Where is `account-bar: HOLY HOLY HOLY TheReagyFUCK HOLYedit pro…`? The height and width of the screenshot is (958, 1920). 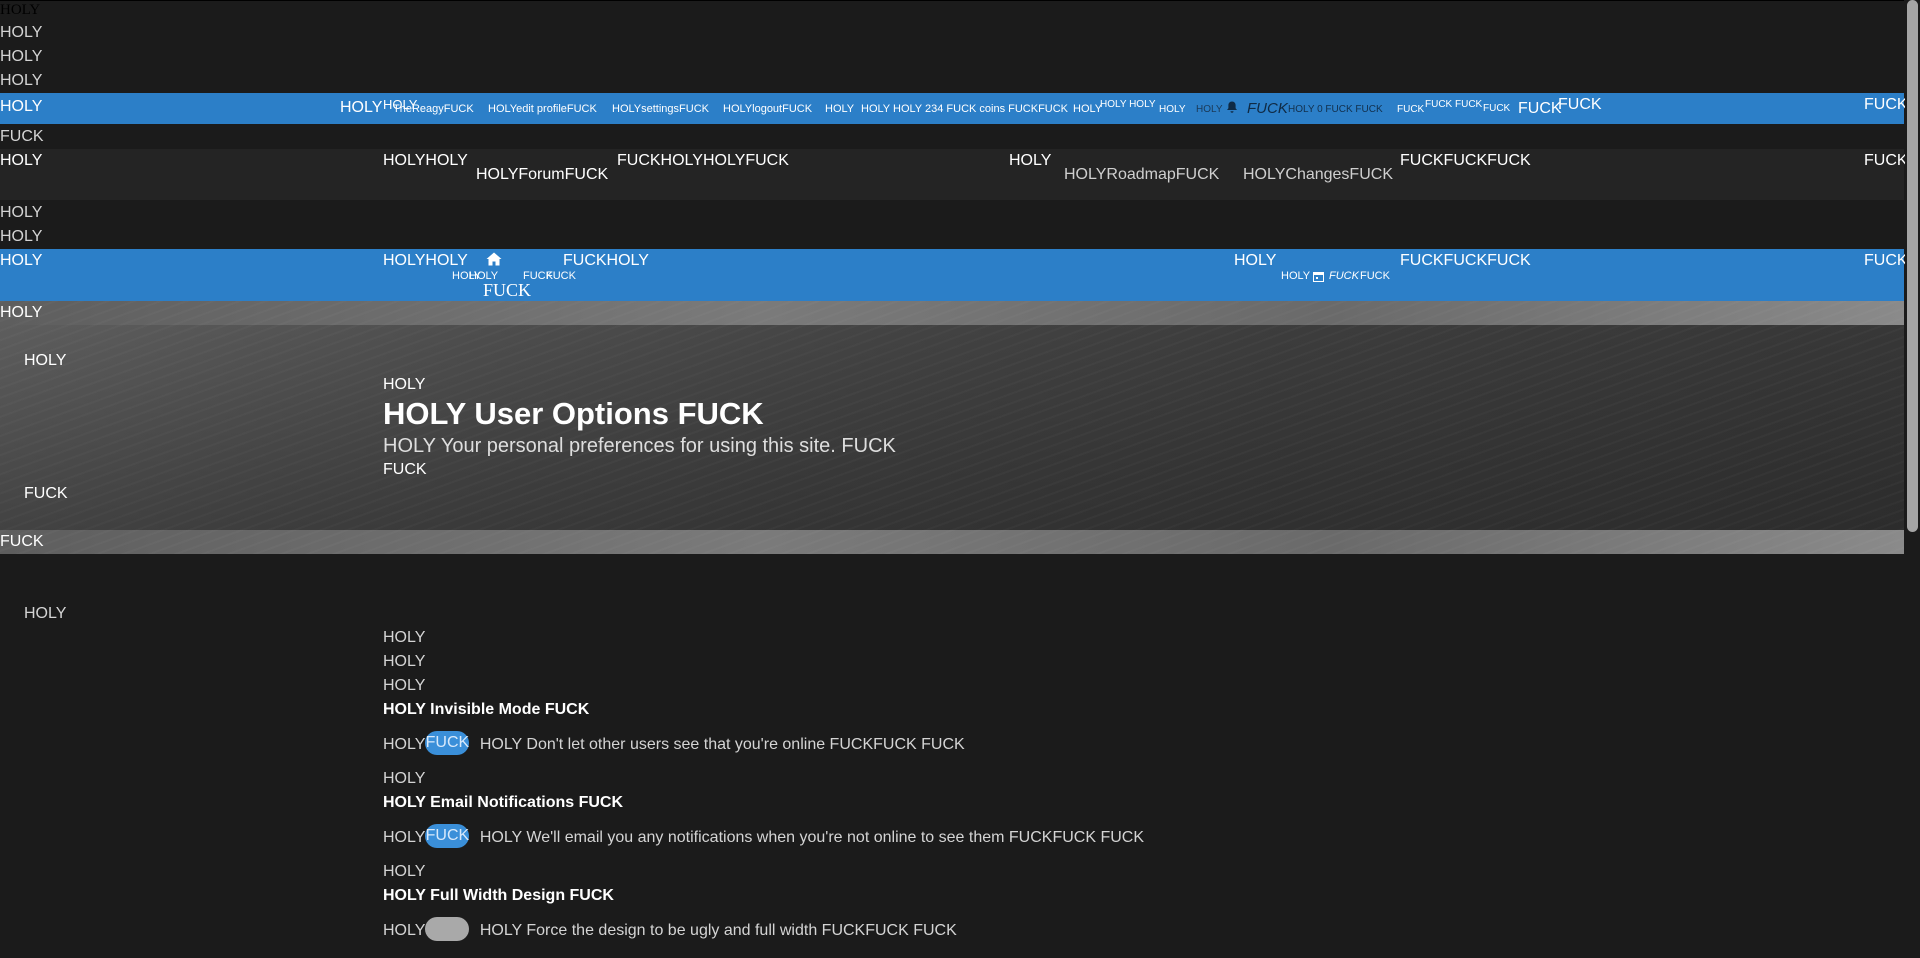
account-bar: HOLY HOLY HOLY TheReagyFUCK HOLYedit pro… is located at coordinates (954, 108).